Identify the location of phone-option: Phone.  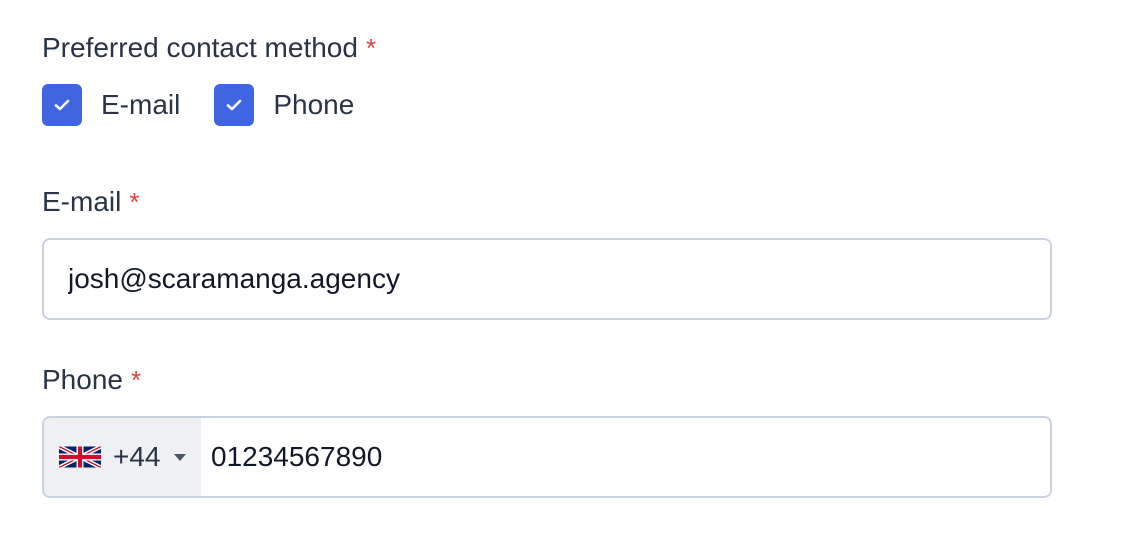
(284, 105).